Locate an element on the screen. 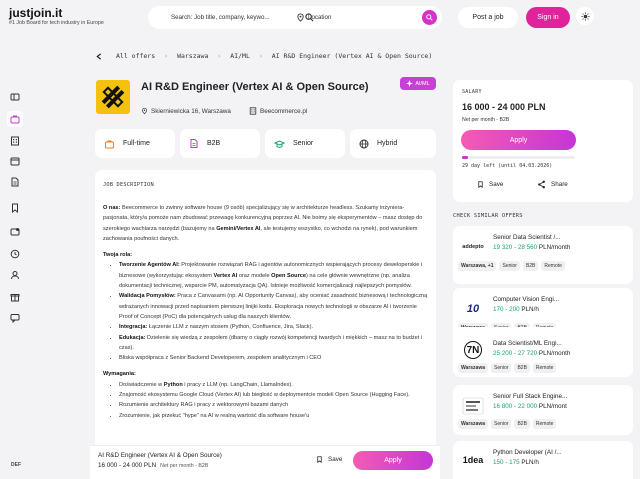 This screenshot has height=479, width=640. salary-range: 19 320 - 28 560 is located at coordinates (515, 247).